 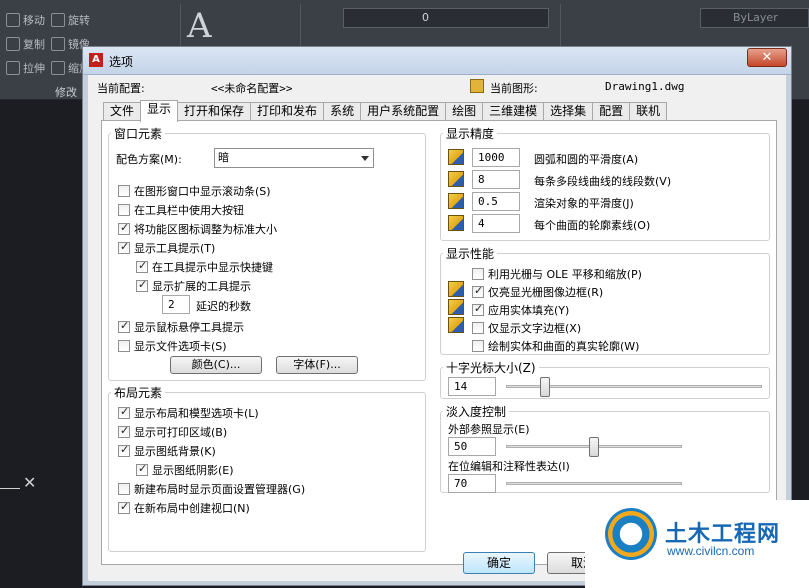 I want to click on tab-3d-modeling: 三维建模, so click(x=513, y=111).